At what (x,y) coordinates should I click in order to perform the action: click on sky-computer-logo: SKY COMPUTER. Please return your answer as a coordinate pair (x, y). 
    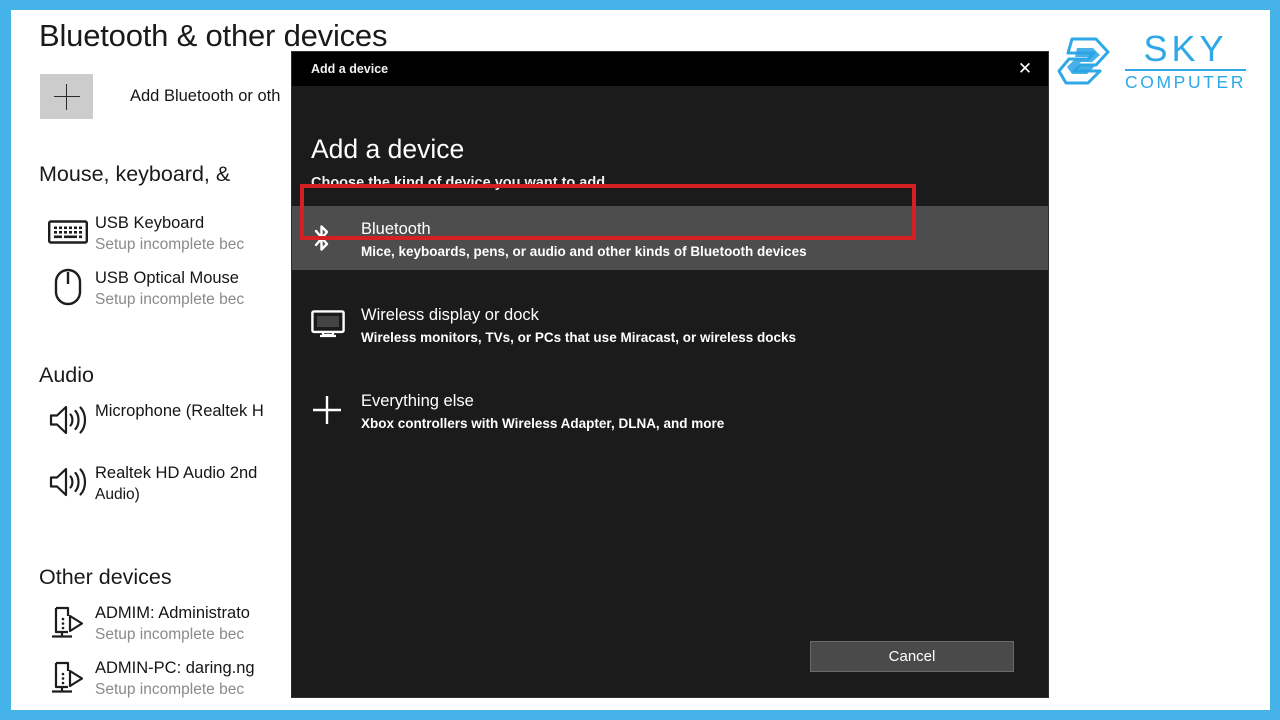
    Looking at the image, I should click on (1150, 61).